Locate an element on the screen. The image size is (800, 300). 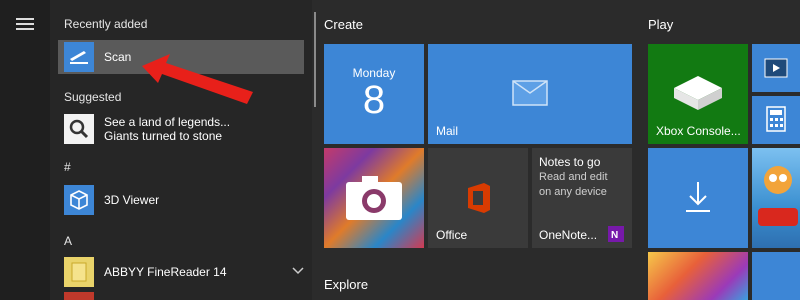
tile-label-office: Office is located at coordinates (452, 235).